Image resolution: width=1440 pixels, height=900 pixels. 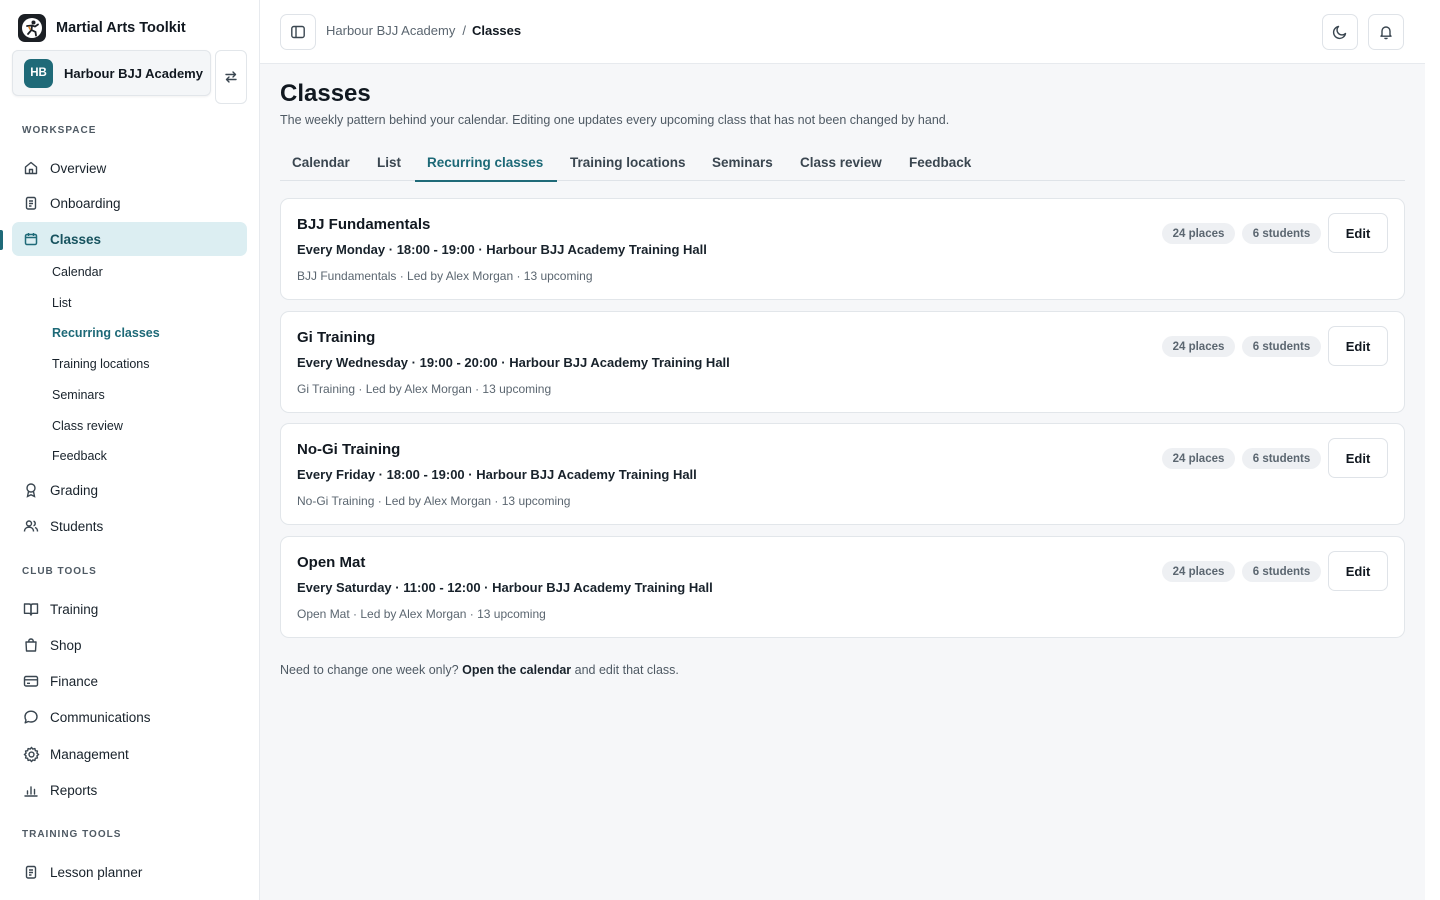 What do you see at coordinates (349, 449) in the screenshot?
I see `class-title: No-Gi Training` at bounding box center [349, 449].